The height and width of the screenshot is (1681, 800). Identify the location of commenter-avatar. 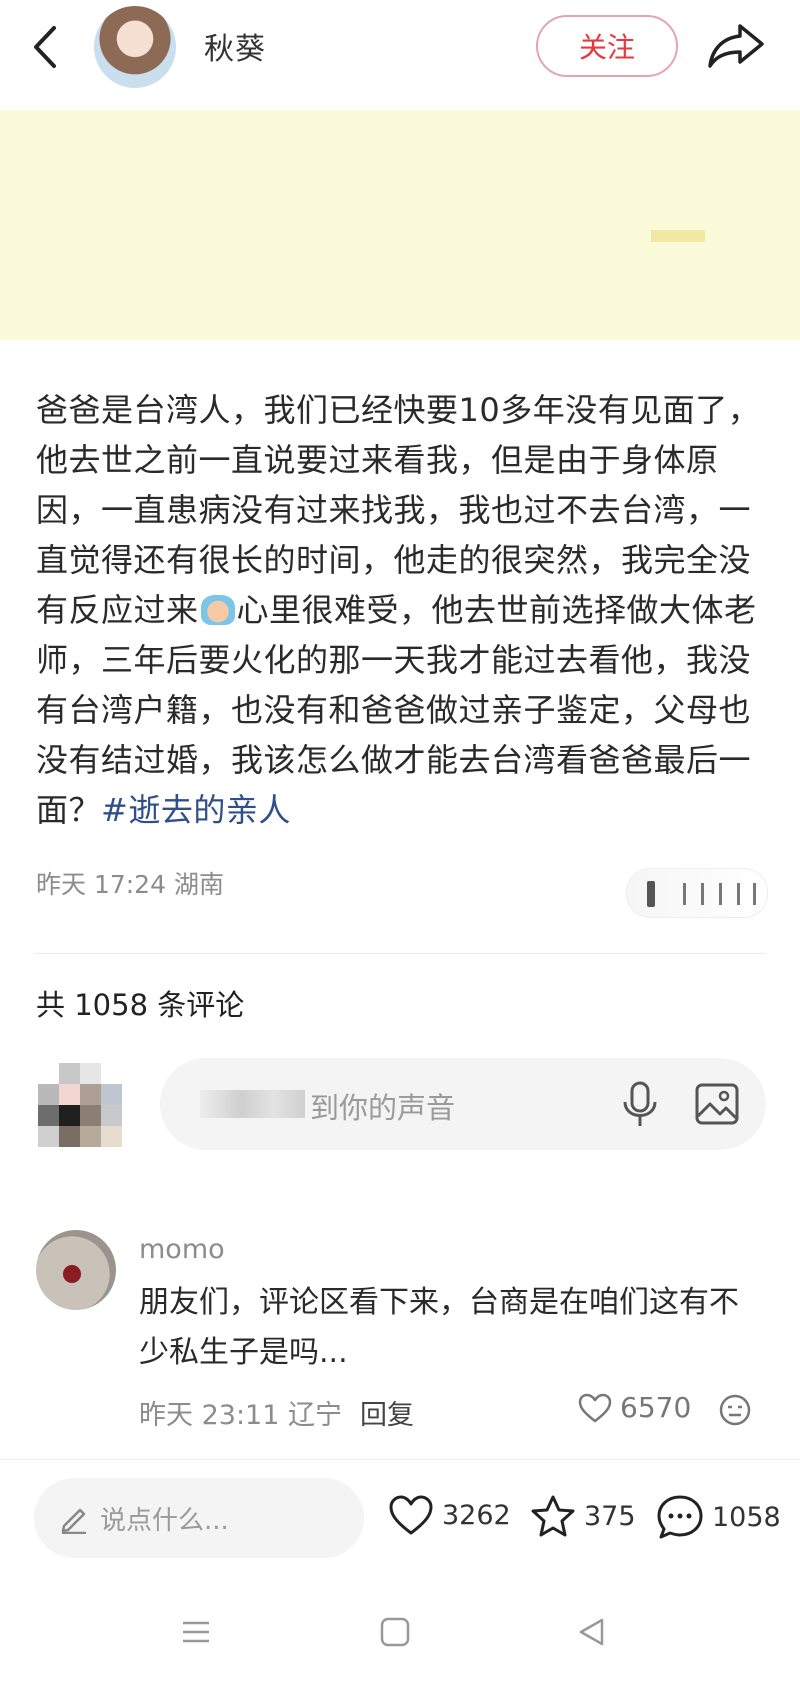
(76, 1270).